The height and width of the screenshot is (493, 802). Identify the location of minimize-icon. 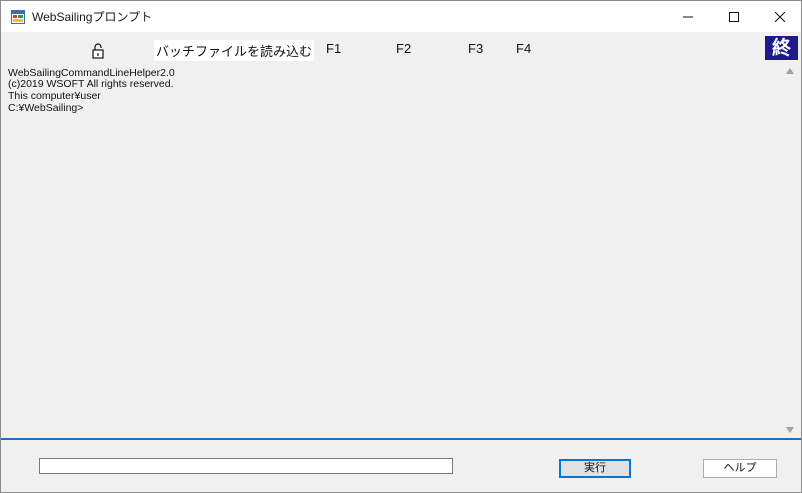
(688, 16).